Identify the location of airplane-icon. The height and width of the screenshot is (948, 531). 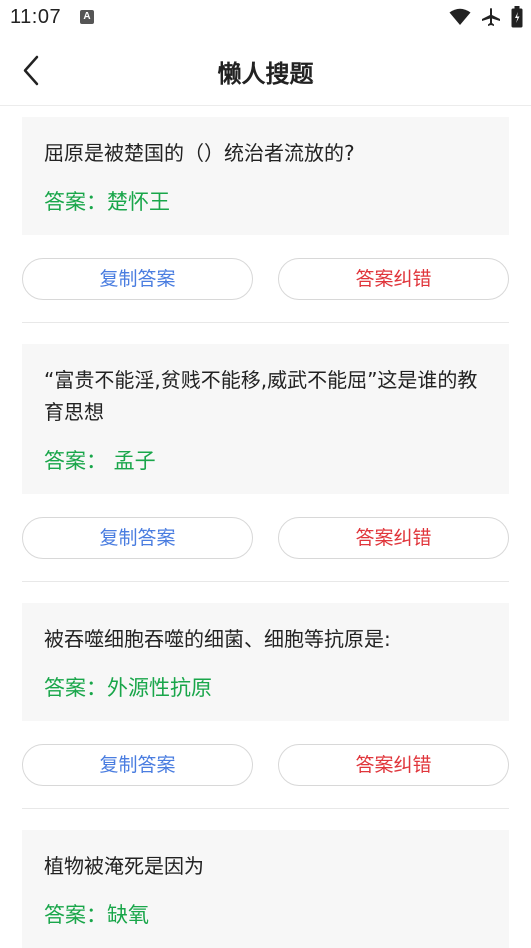
(491, 17).